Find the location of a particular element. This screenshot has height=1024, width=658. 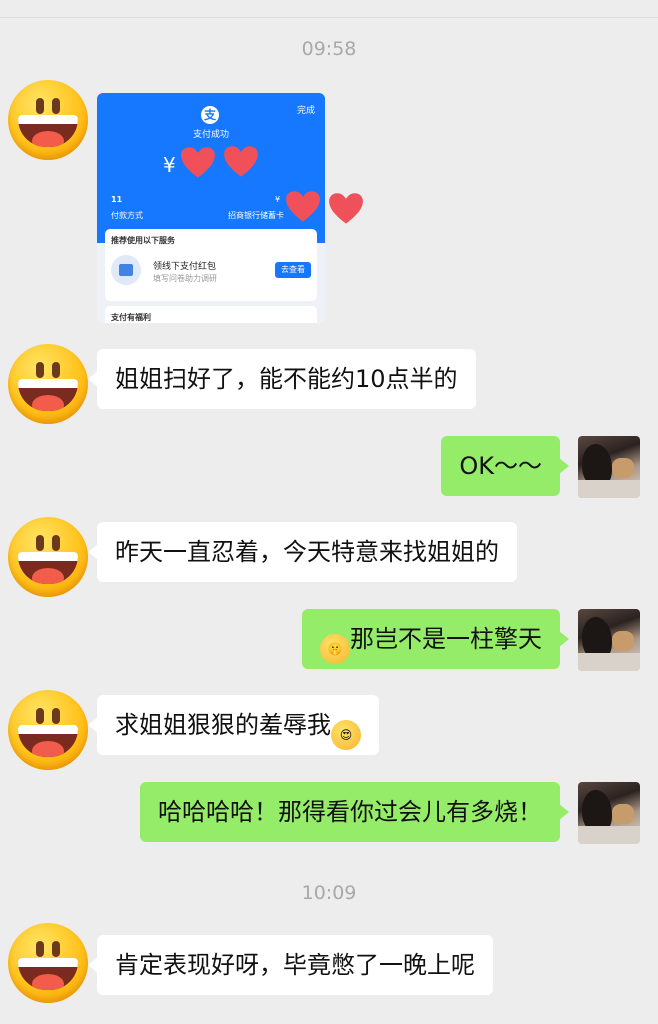

payment-status: 支付成功 is located at coordinates (210, 135).